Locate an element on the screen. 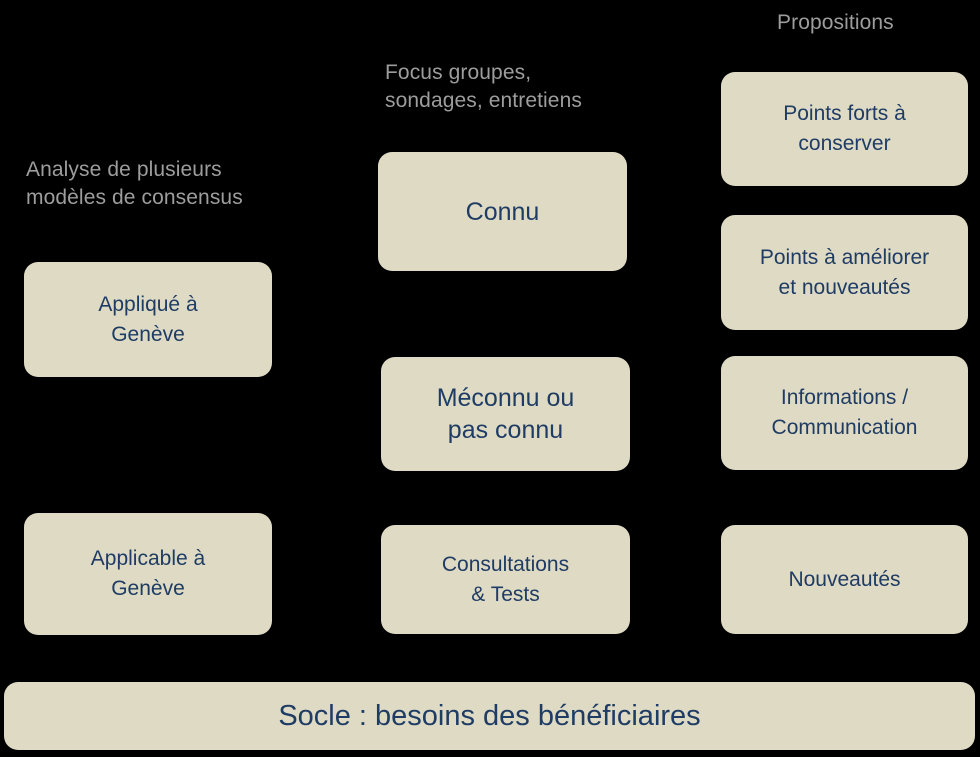 The height and width of the screenshot is (757, 980). card-points-forts-a-conserver: Points forts à conserver is located at coordinates (844, 129).